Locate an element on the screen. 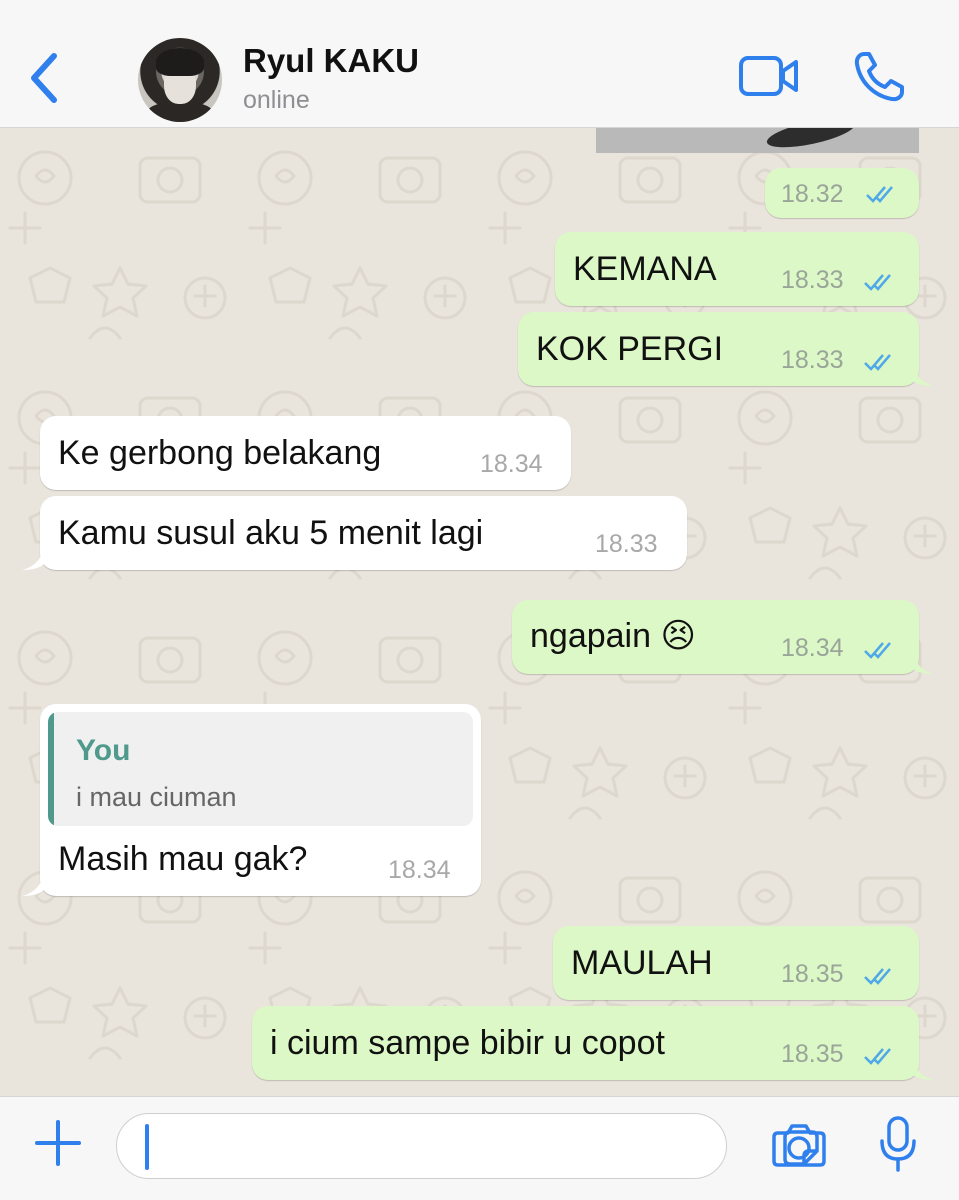  video-call-button is located at coordinates (769, 76).